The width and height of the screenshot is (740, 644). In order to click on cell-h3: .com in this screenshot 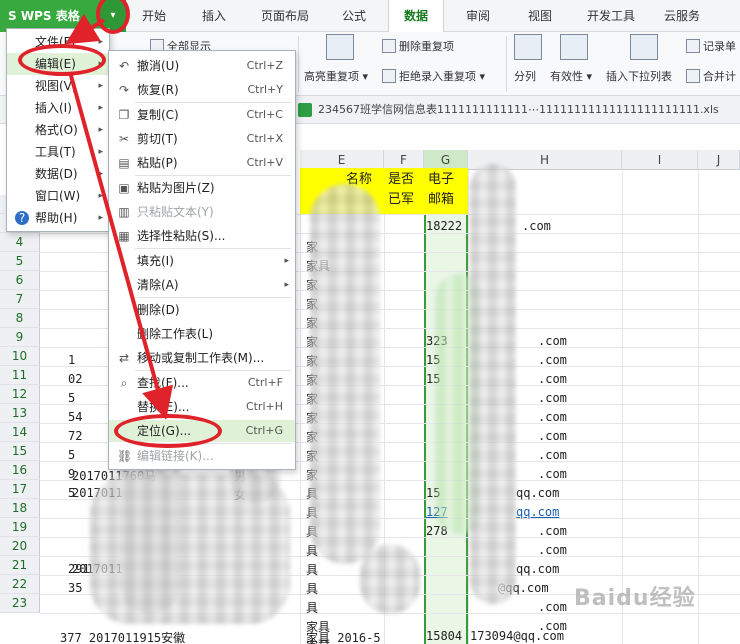, I will do `click(536, 226)`.